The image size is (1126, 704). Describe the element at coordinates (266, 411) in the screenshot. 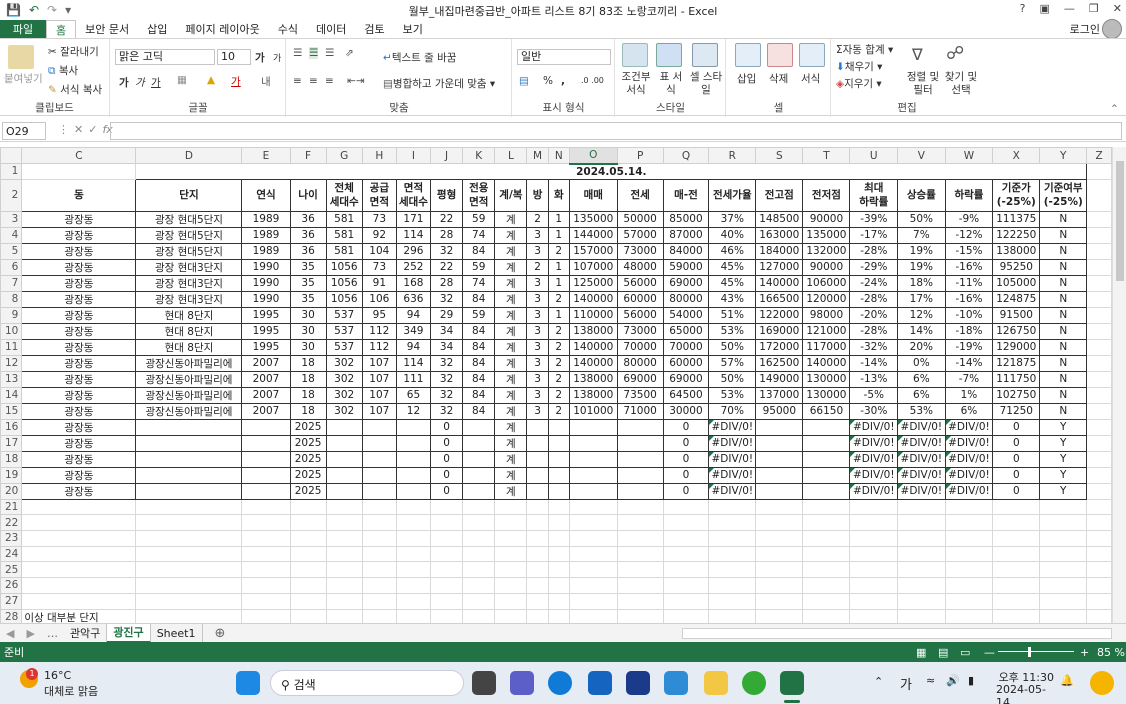

I see `cell: 2007` at that location.